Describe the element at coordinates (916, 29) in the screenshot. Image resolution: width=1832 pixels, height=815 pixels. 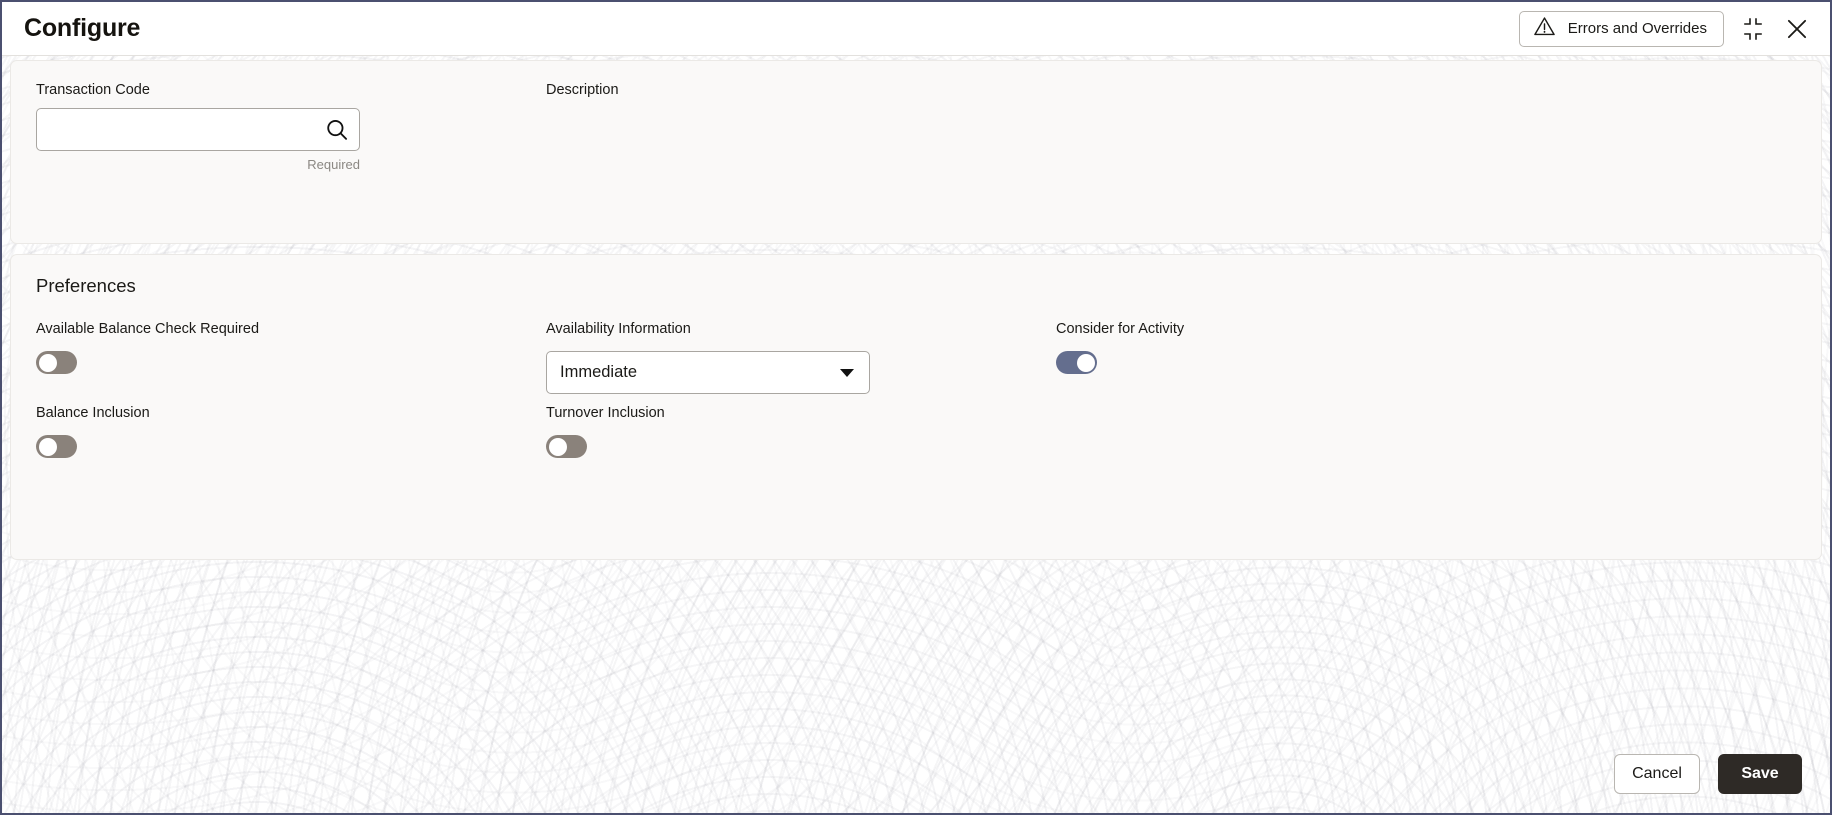
I see `dialog-titlebar: Configure Errors and Overrides` at that location.